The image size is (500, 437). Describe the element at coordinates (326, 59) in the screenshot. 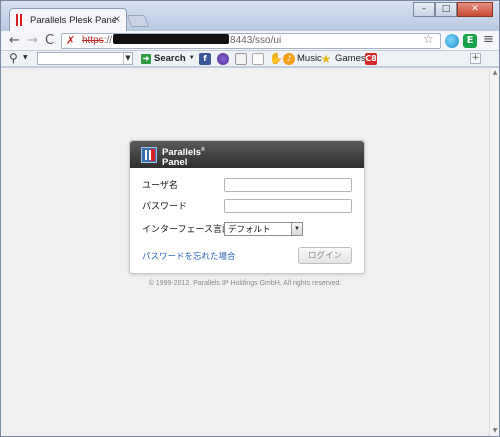

I see `star-games-icon: ★` at that location.